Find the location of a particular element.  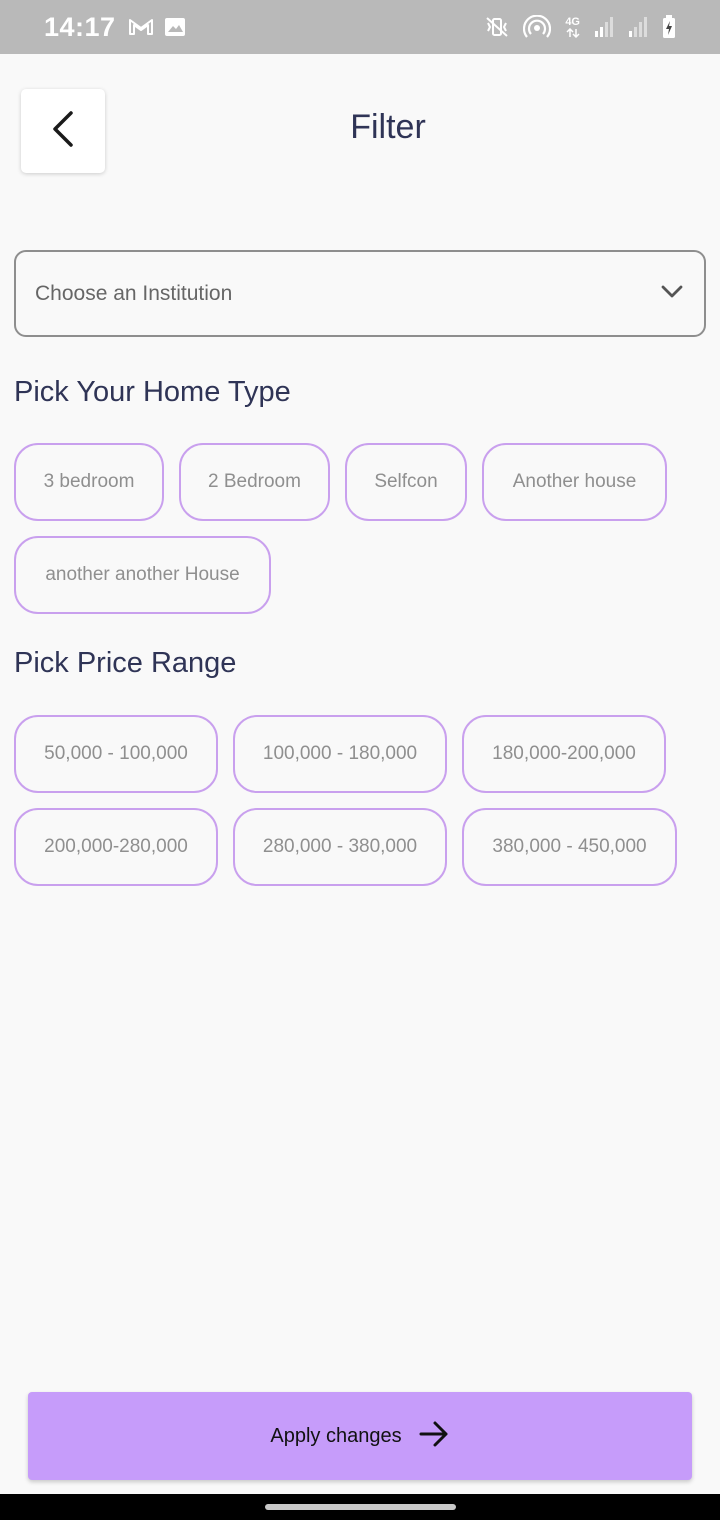

4g-data-icon: 4G is located at coordinates (572, 26).